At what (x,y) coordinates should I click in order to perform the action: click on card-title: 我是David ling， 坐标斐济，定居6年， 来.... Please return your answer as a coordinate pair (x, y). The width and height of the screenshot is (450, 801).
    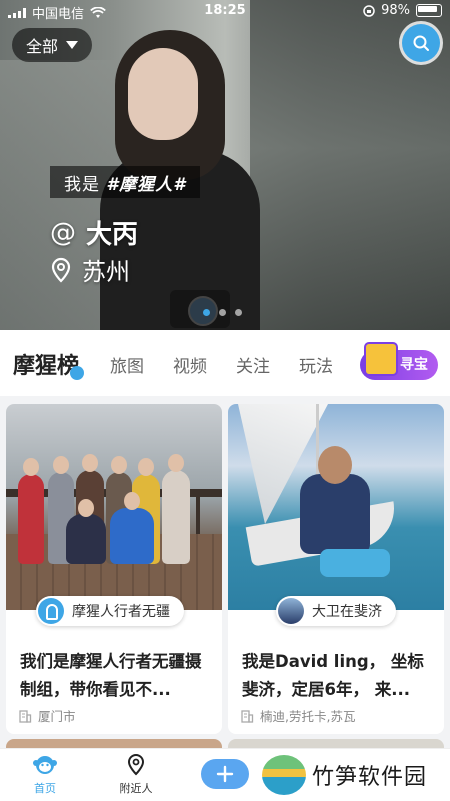
    Looking at the image, I should click on (333, 675).